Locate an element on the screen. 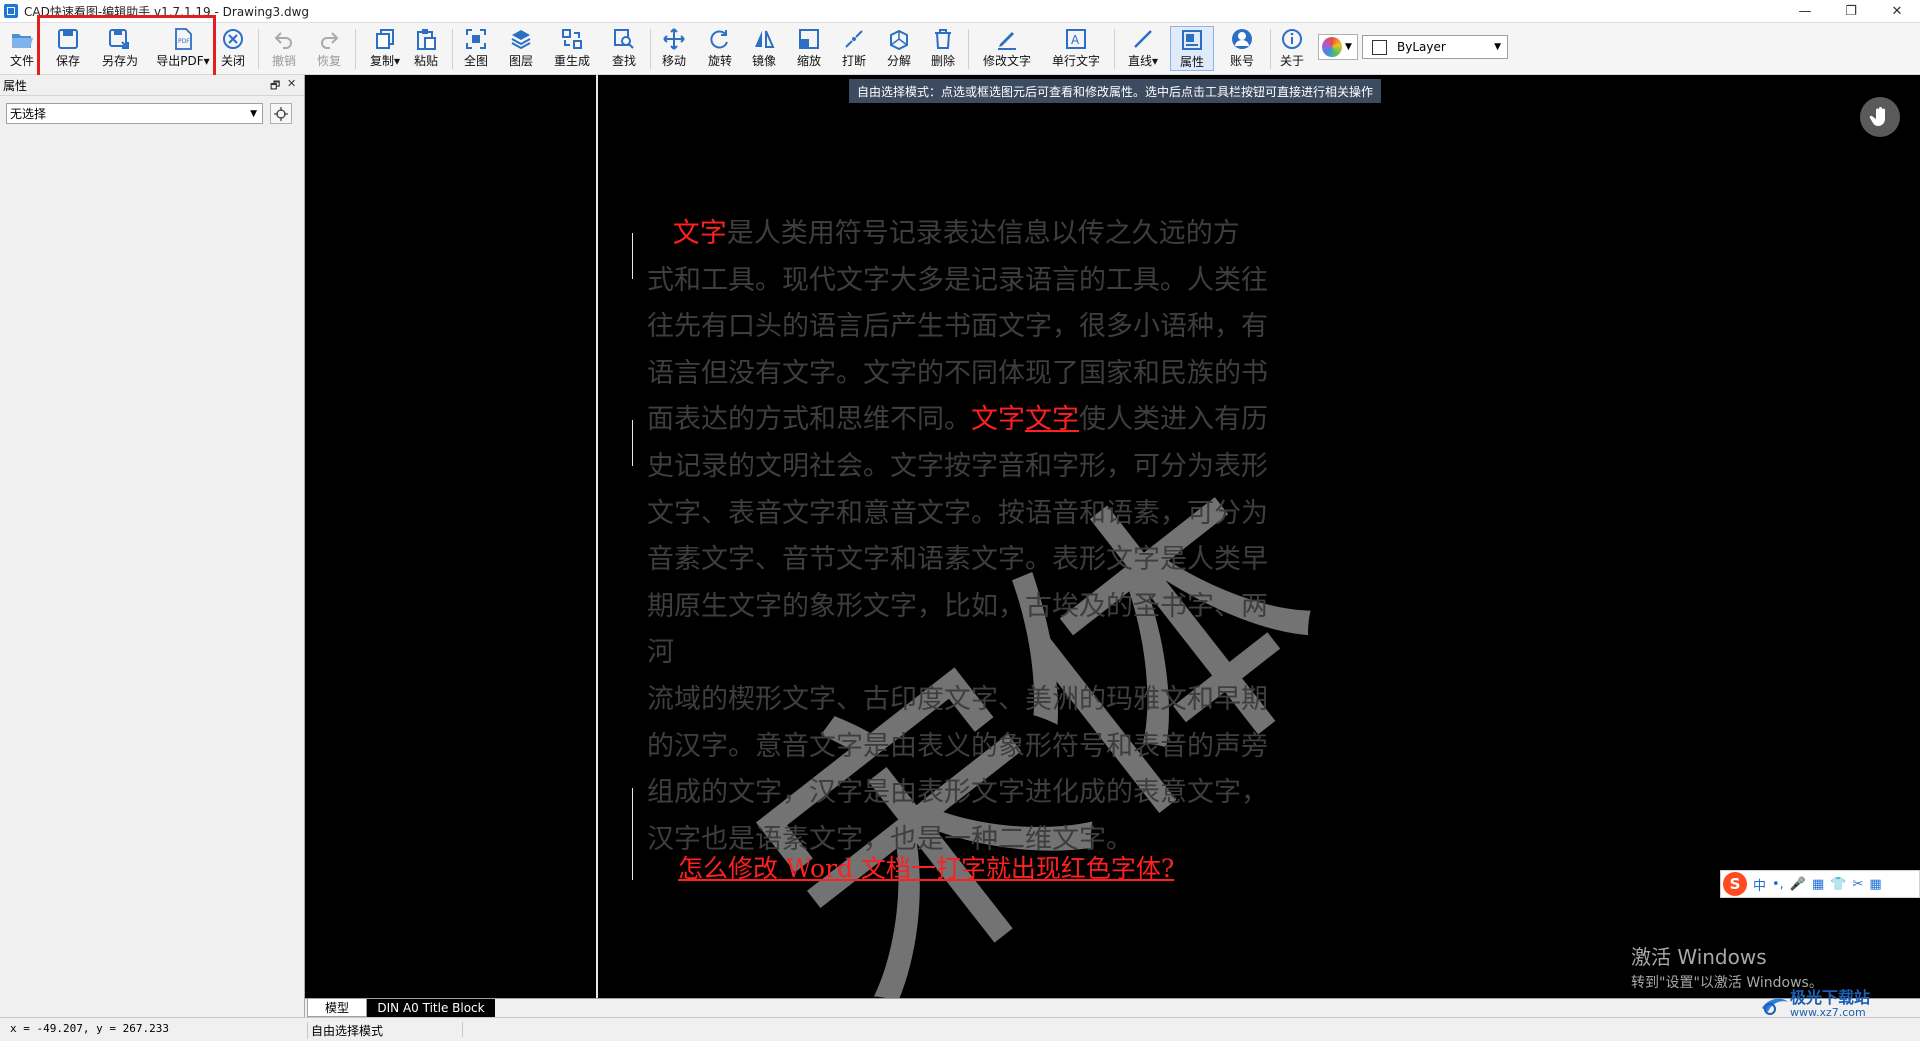 This screenshot has height=1041, width=1920. float-panel-icon: 🗗 is located at coordinates (275, 86).